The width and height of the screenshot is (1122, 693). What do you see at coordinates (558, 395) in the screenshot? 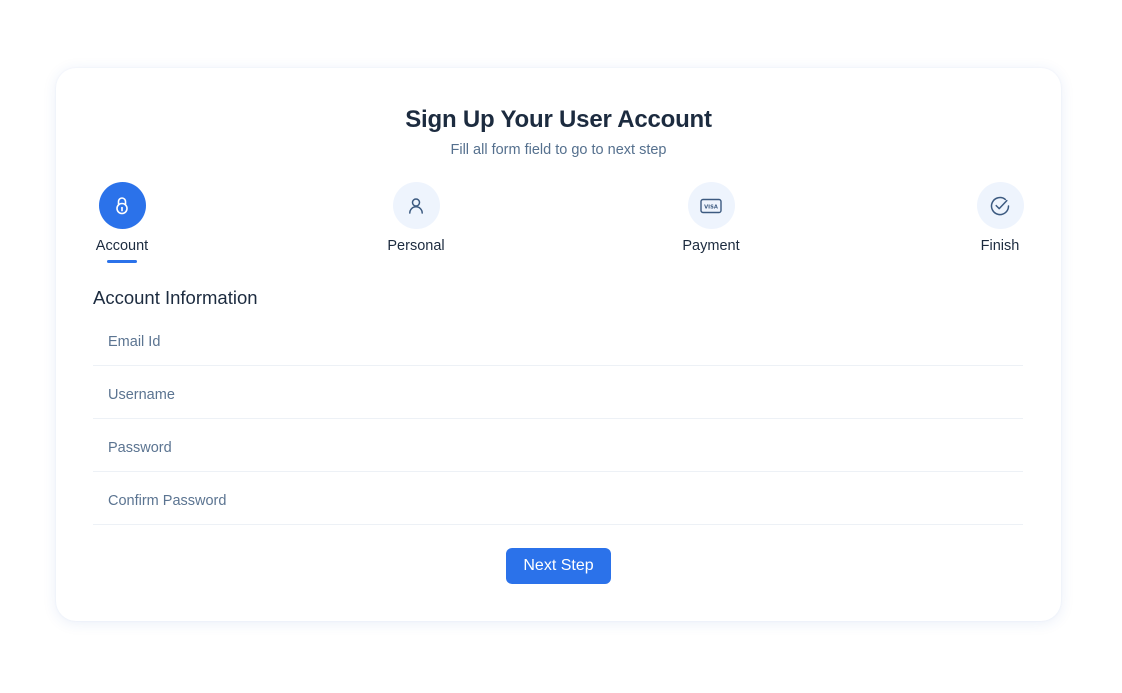
I see `username-input` at bounding box center [558, 395].